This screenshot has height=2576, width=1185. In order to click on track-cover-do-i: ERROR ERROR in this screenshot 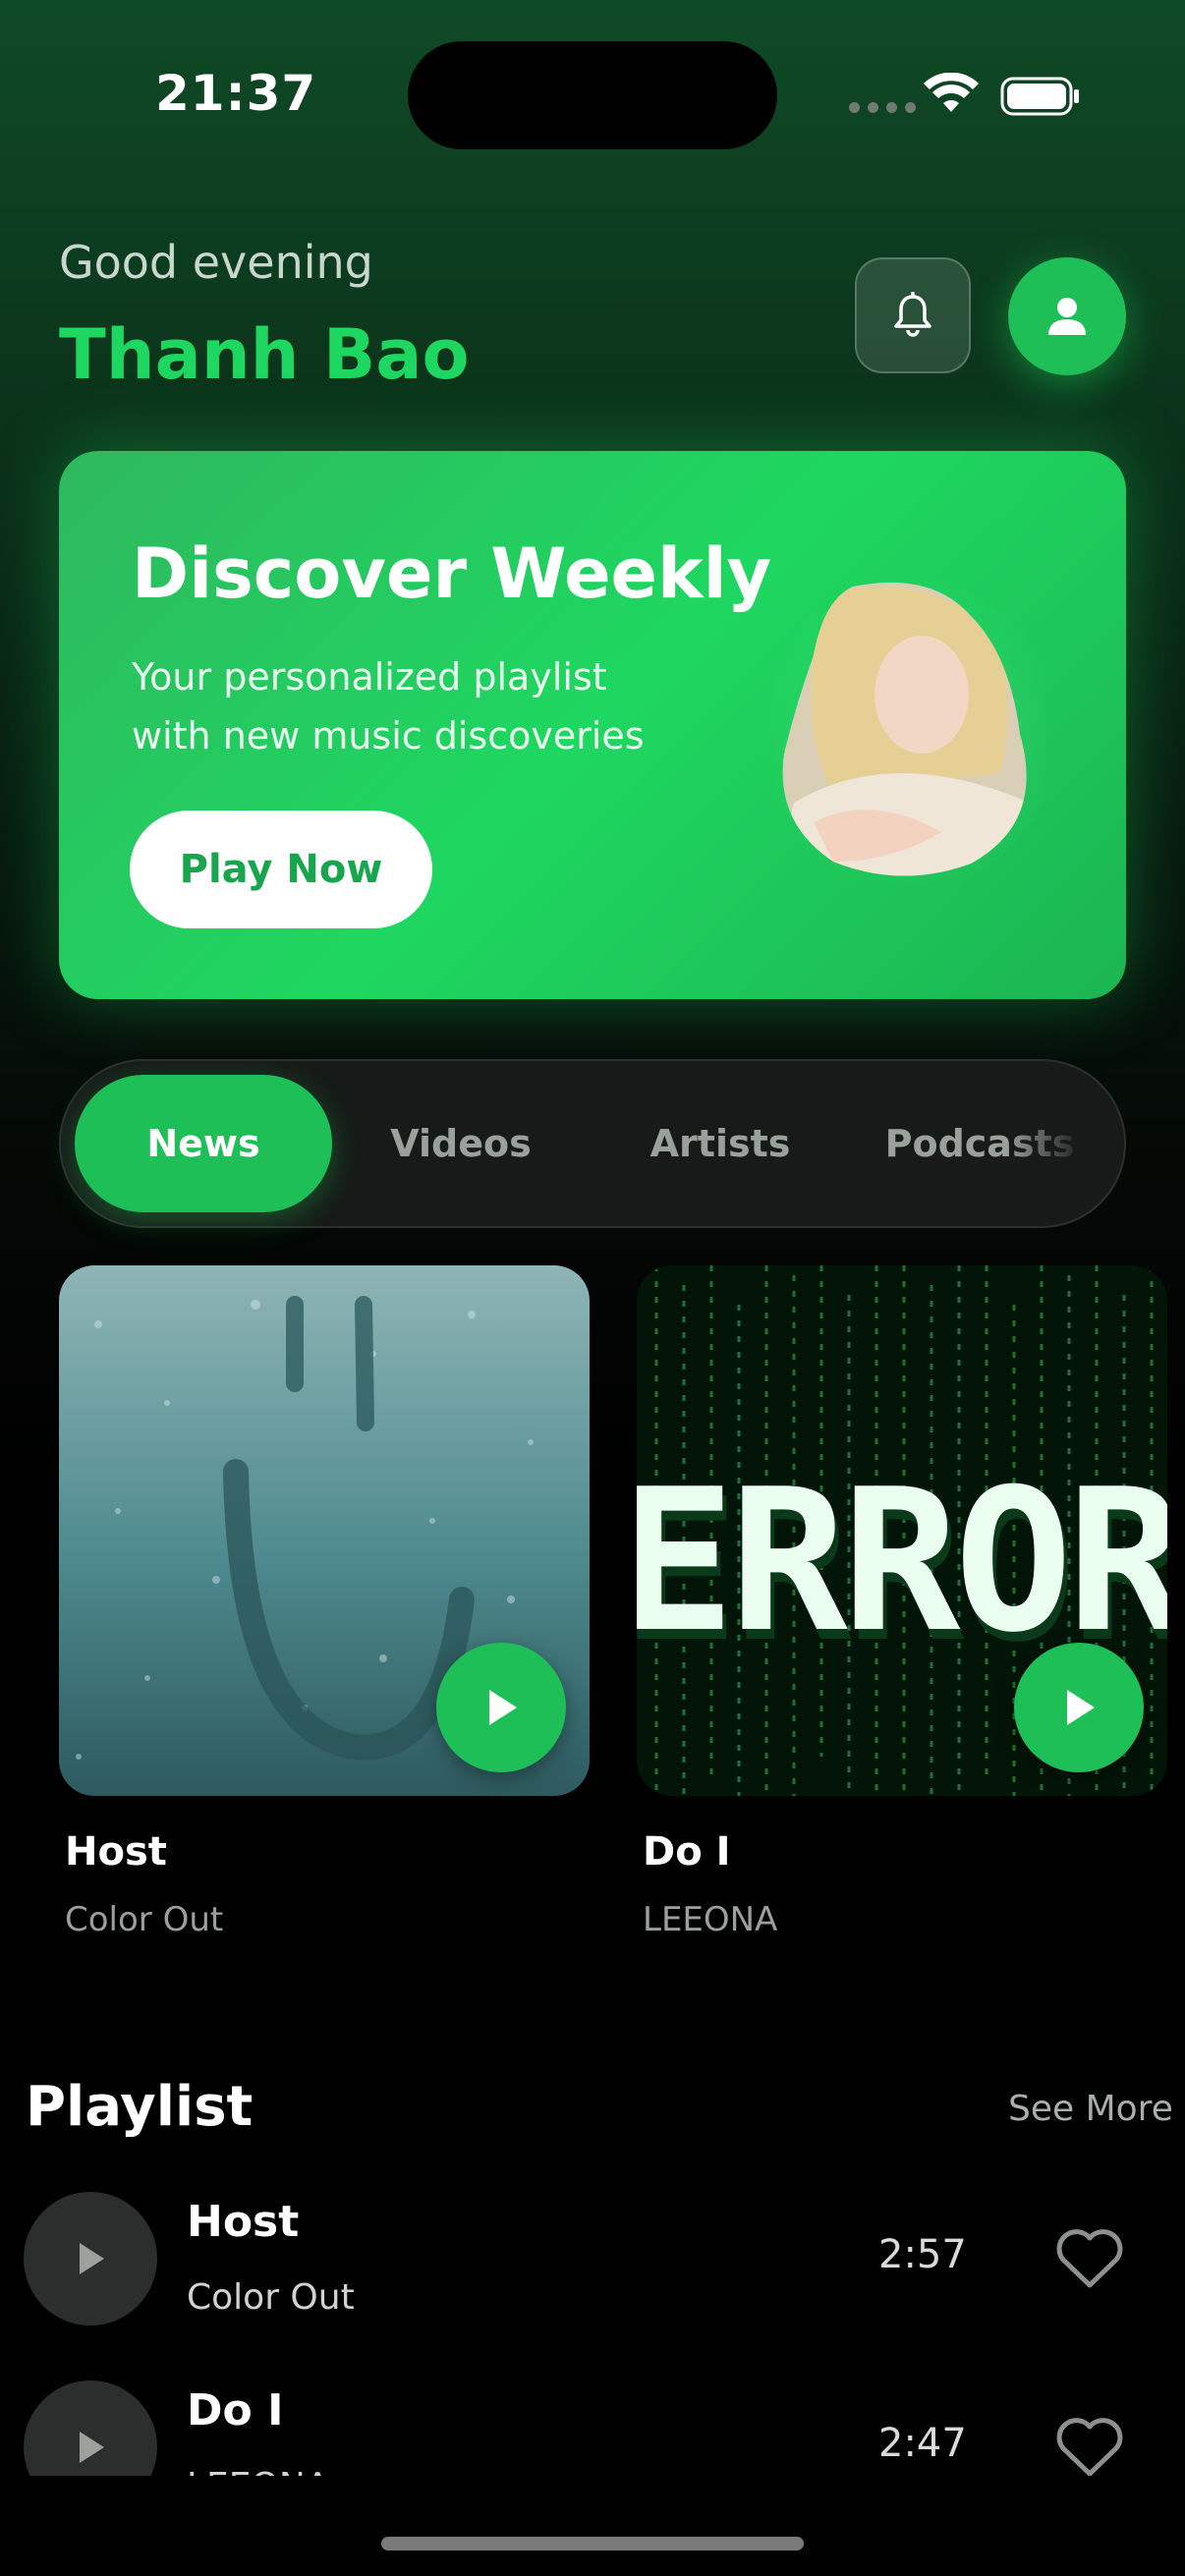, I will do `click(902, 1530)`.